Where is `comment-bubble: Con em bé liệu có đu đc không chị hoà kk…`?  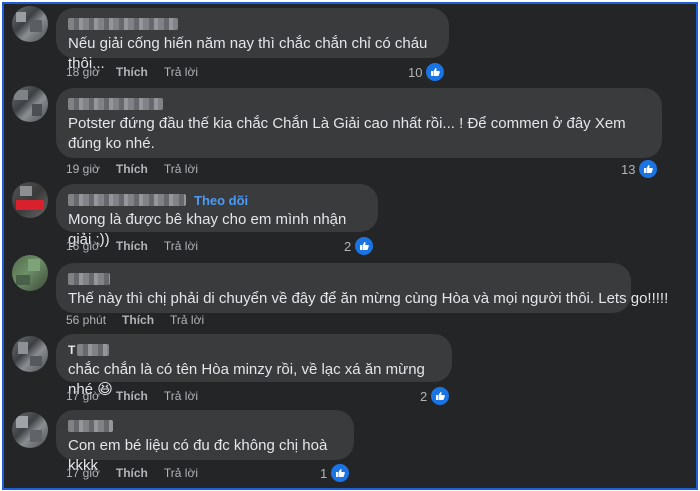
comment-bubble: Con em bé liệu có đu đc không chị hoà kk… is located at coordinates (205, 442).